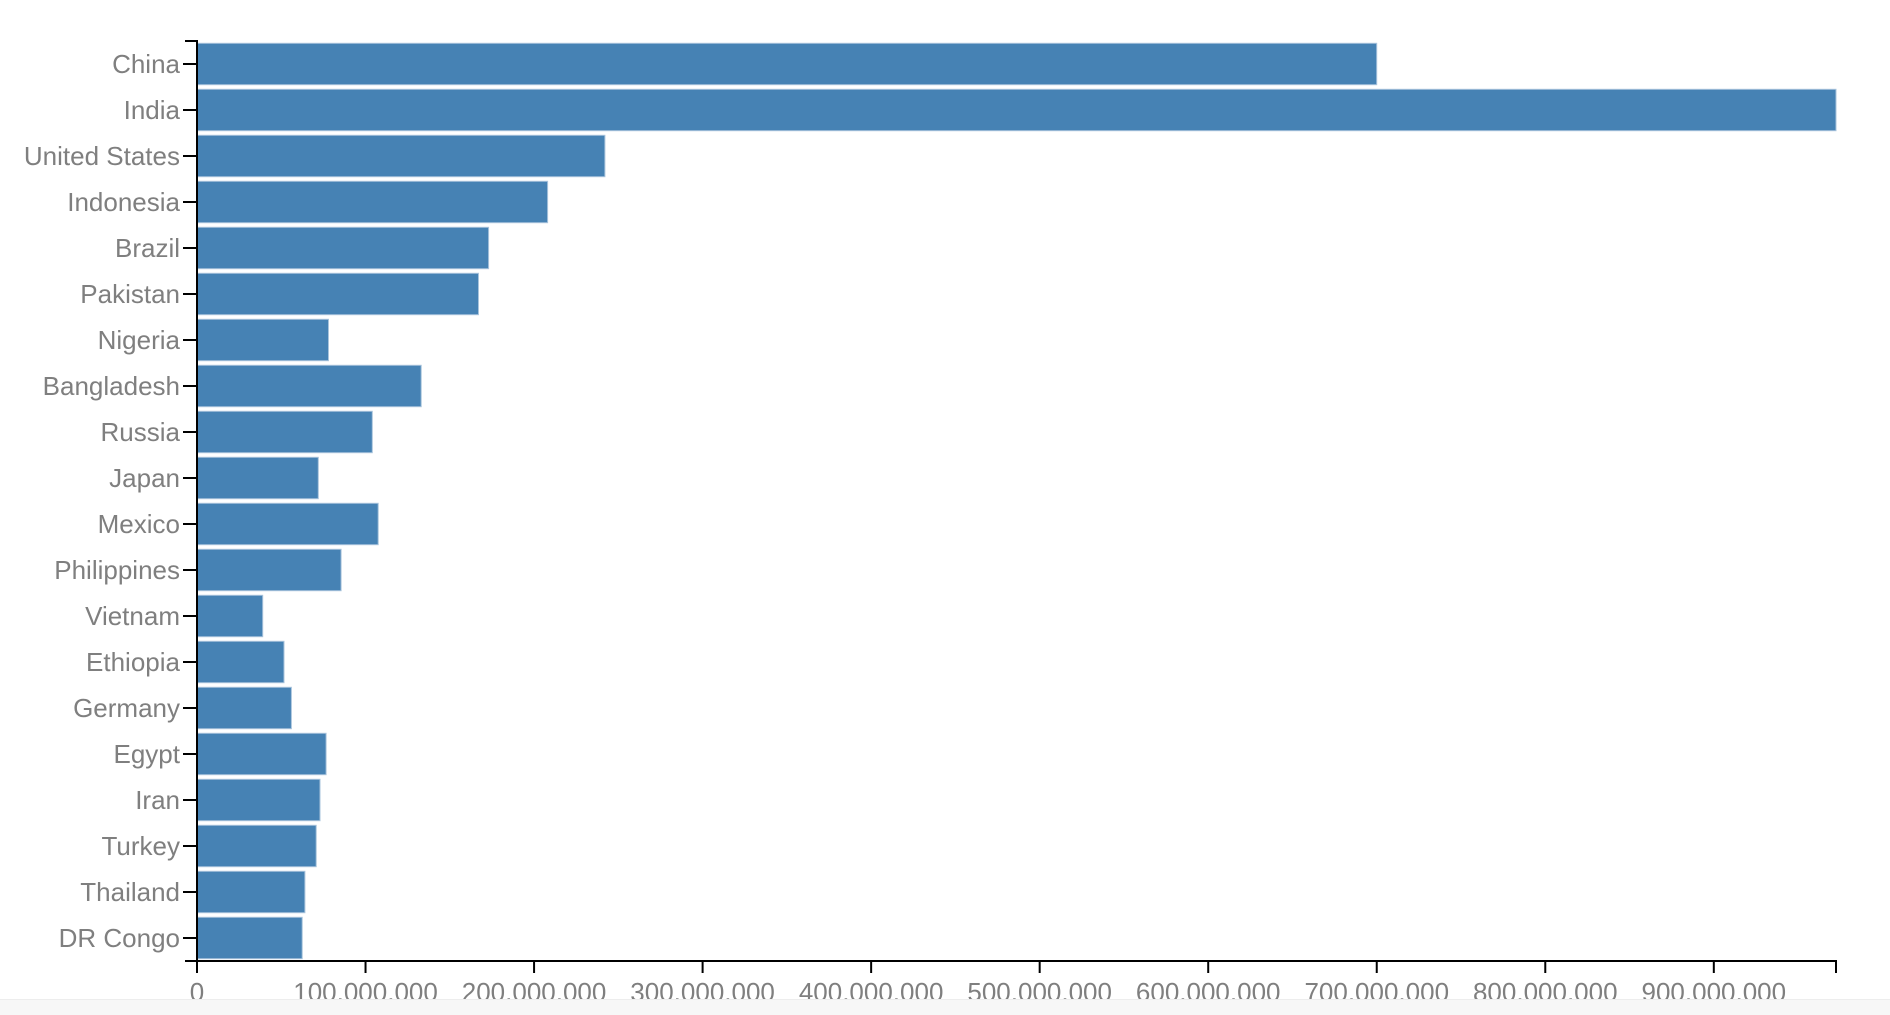  What do you see at coordinates (117, 570) in the screenshot?
I see `y-tick-label: Philippines` at bounding box center [117, 570].